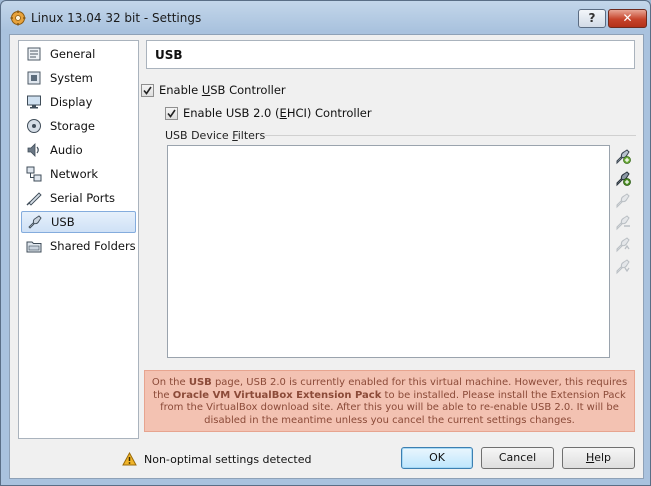  I want to click on enable-usb2-checkbox: Enable USB 2.0 (EHCI) Controller, so click(268, 113).